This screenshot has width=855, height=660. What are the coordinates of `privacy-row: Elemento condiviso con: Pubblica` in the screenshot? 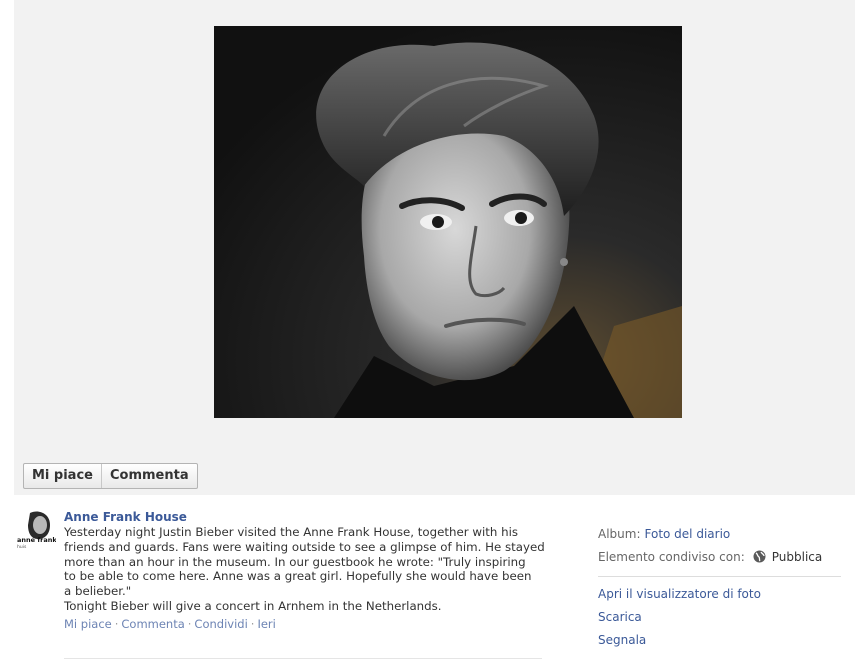 It's located at (720, 556).